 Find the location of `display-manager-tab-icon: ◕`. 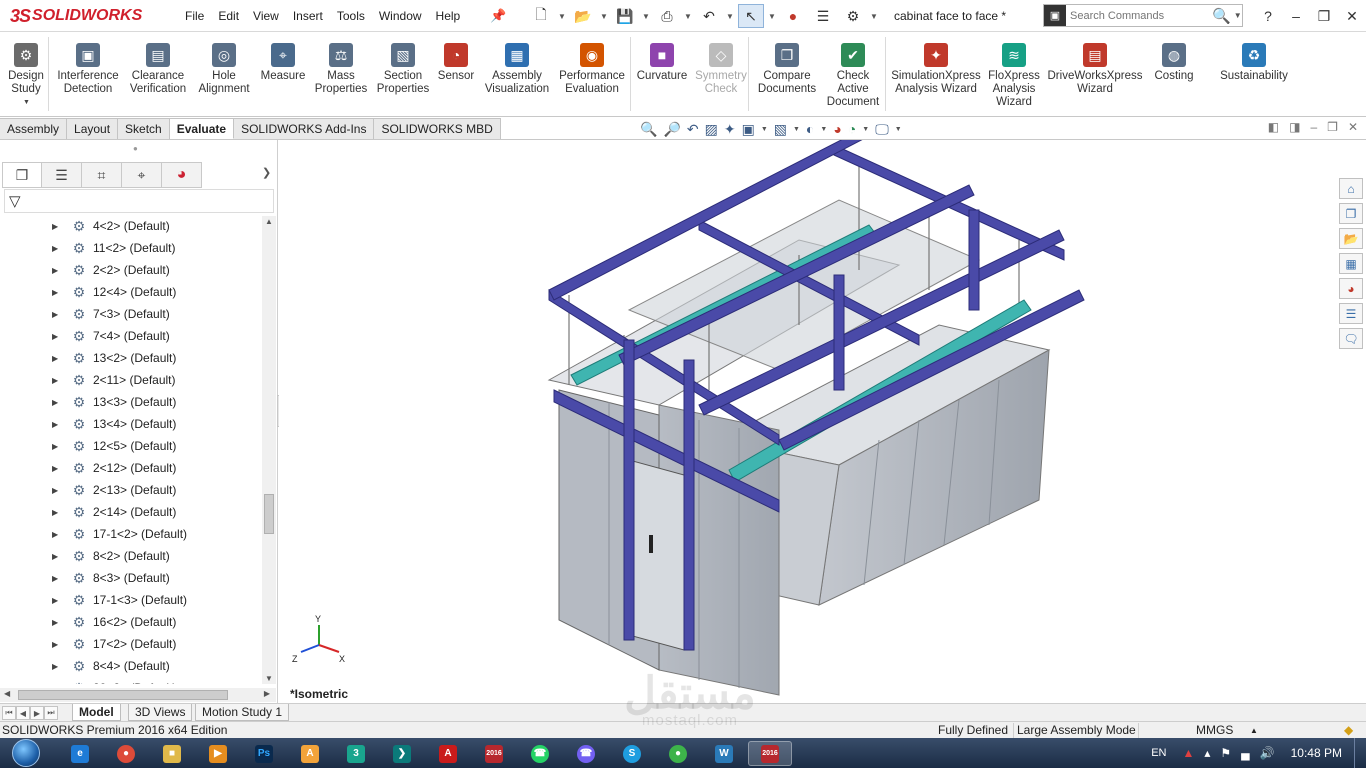

display-manager-tab-icon: ◕ is located at coordinates (182, 175).